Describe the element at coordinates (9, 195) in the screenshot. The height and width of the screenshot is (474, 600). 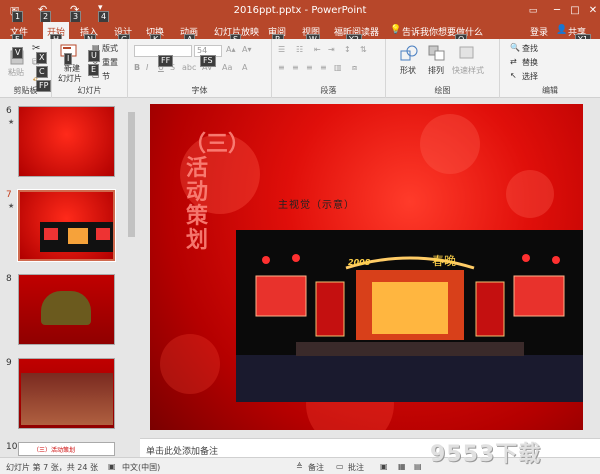
I see `slide-number: 7` at that location.